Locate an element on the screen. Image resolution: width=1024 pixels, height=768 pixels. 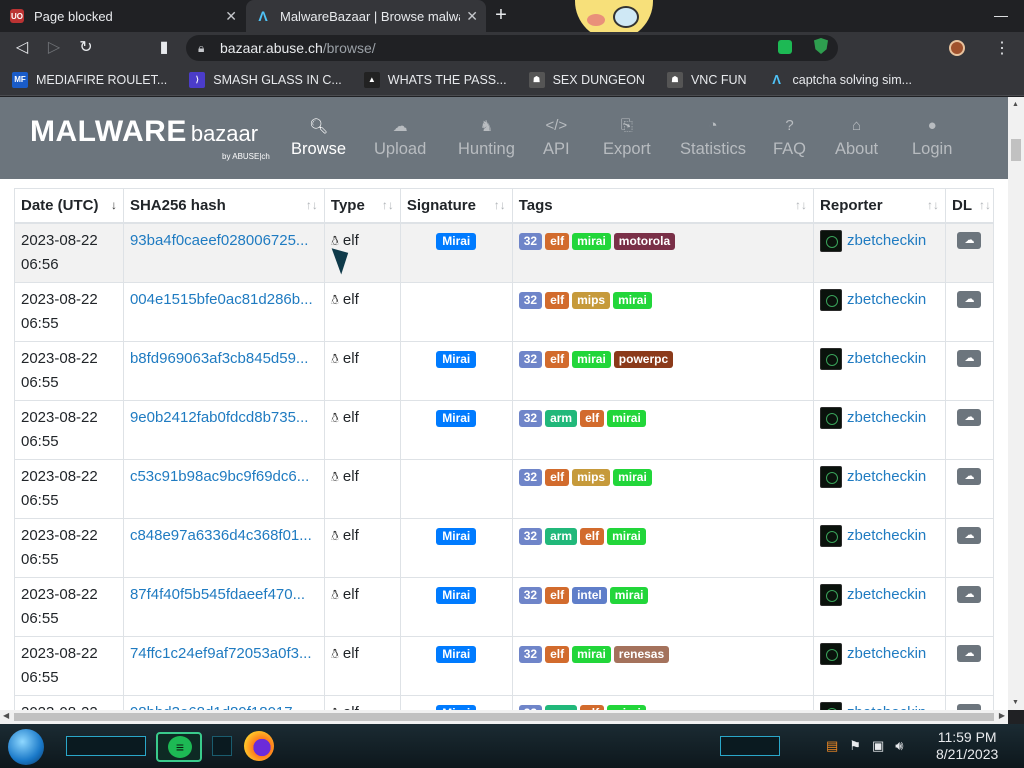
nav-browse: 🔍︎ Browse is located at coordinates (318, 138).